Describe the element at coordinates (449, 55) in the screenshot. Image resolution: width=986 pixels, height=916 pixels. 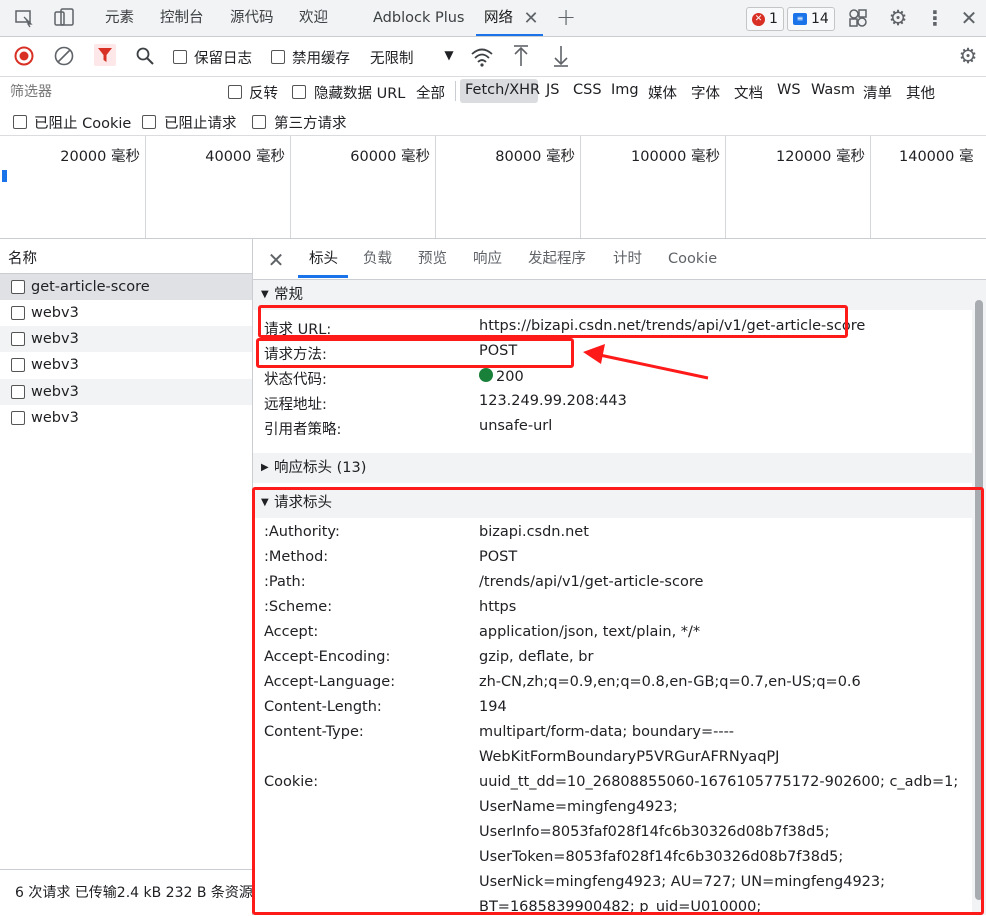
I see `dropdown-arrow-icon: ▼` at that location.